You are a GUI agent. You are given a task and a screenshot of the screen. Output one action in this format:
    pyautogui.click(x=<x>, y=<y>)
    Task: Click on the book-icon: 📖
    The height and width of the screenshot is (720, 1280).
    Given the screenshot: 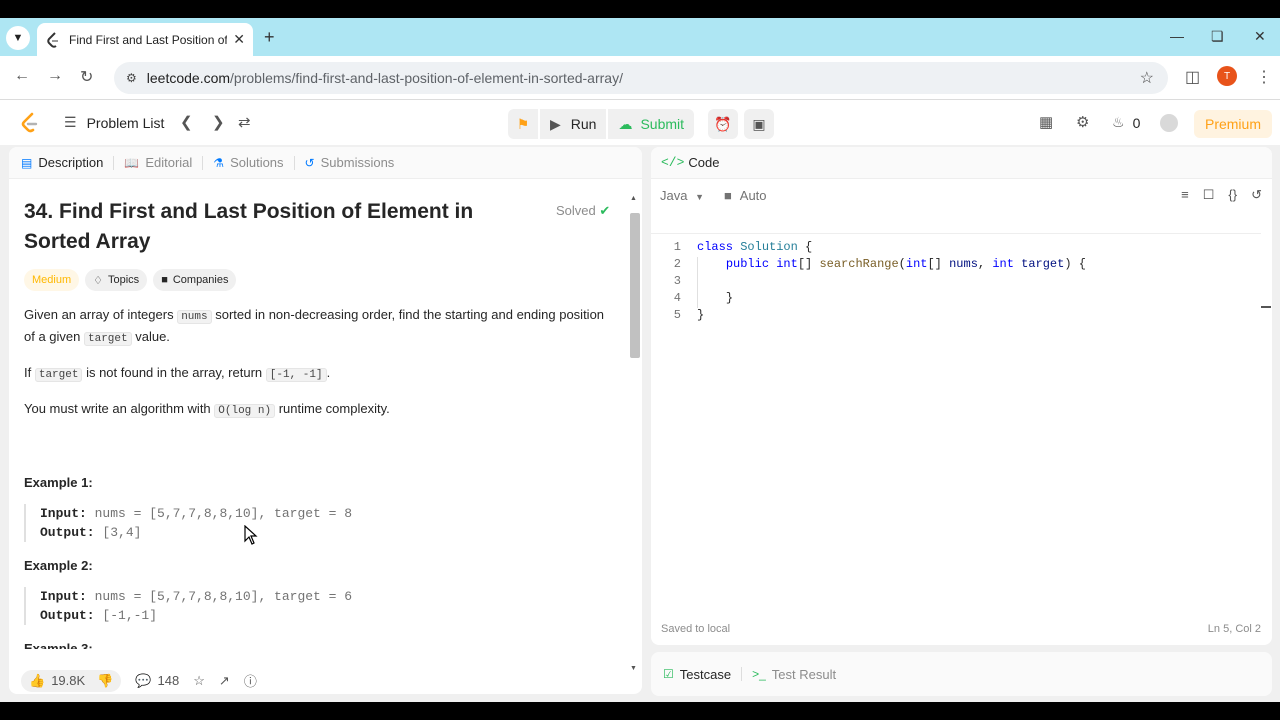 What is the action you would take?
    pyautogui.click(x=132, y=162)
    